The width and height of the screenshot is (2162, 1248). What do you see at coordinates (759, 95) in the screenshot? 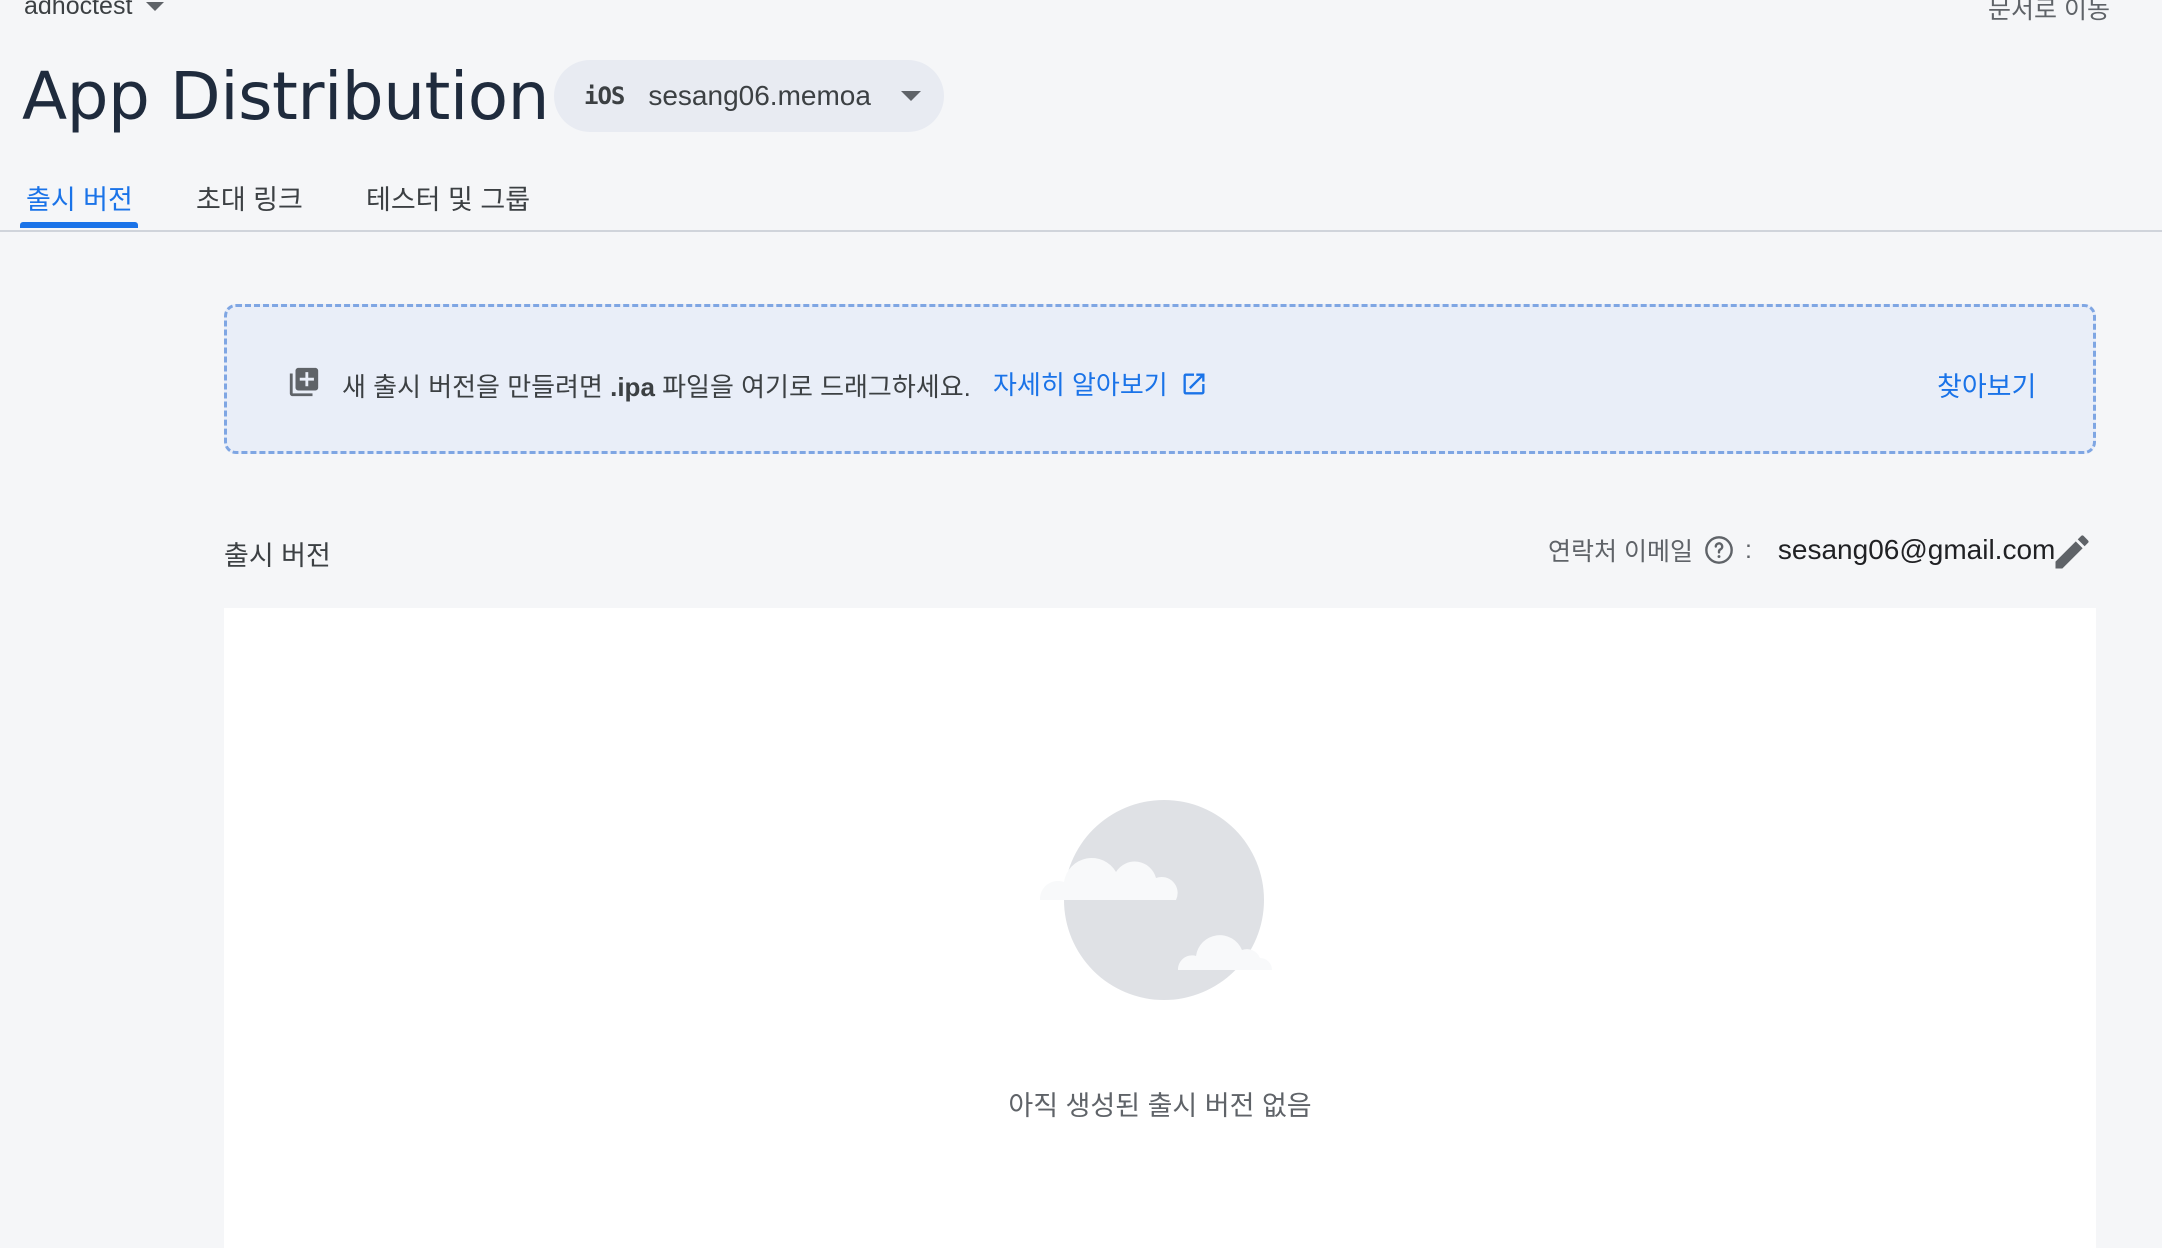
I see `app-id: sesang06.memoa` at bounding box center [759, 95].